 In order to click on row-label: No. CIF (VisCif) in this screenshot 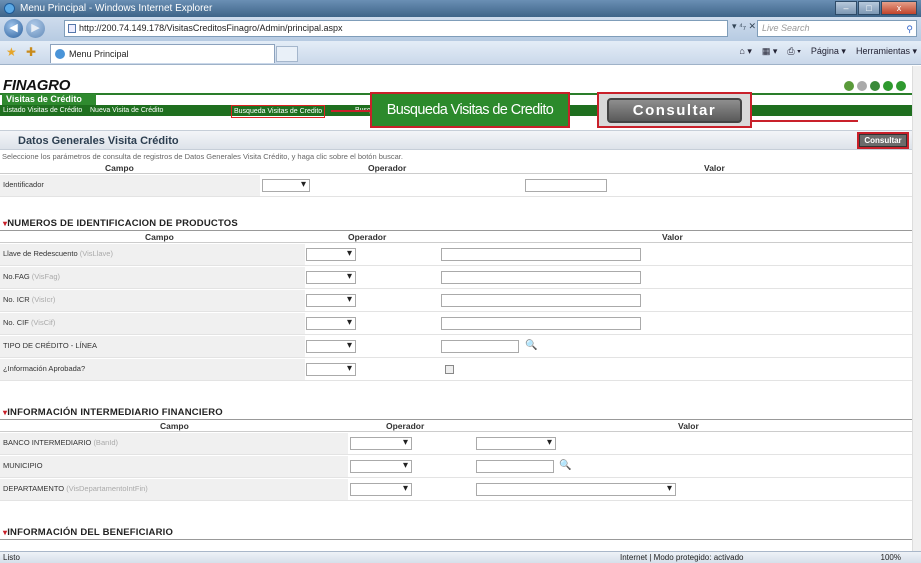, I will do `click(152, 323)`.